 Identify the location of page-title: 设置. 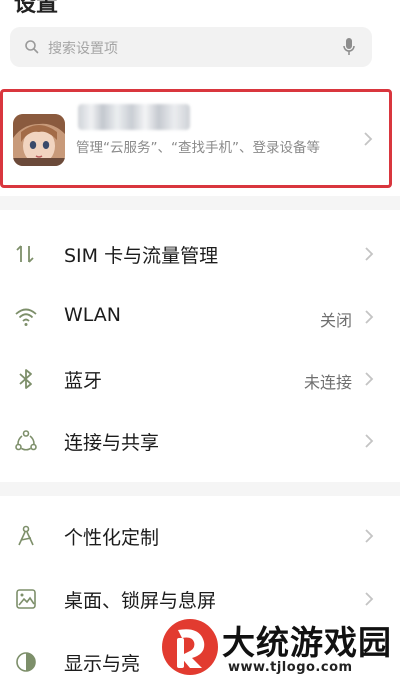
(36, 8).